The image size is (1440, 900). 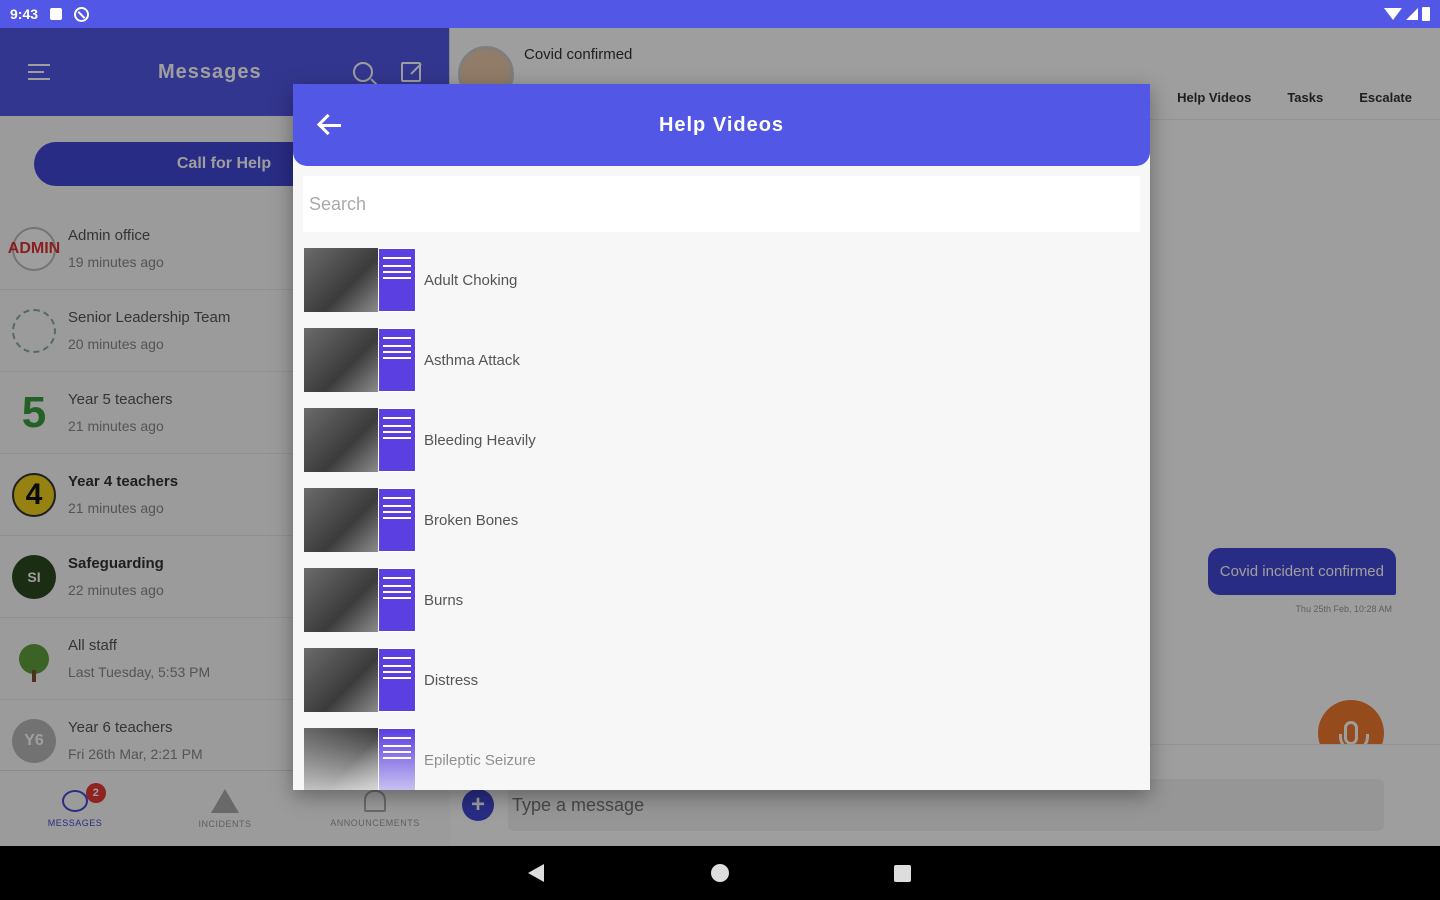 What do you see at coordinates (721, 600) in the screenshot?
I see `list-item: Burns` at bounding box center [721, 600].